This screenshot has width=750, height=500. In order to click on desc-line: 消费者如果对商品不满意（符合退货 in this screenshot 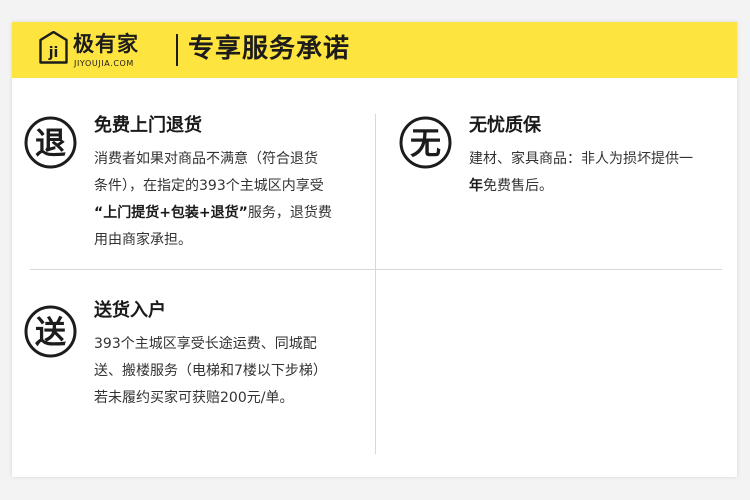, I will do `click(206, 159)`.